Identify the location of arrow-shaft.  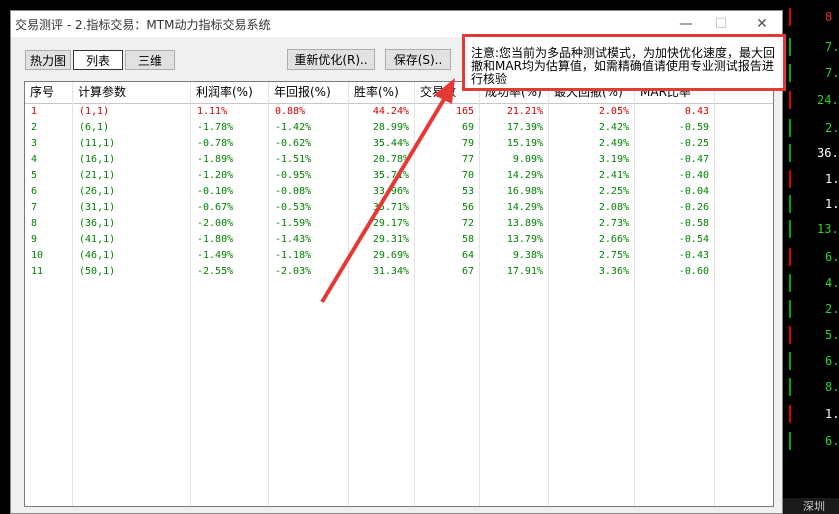
(384, 199).